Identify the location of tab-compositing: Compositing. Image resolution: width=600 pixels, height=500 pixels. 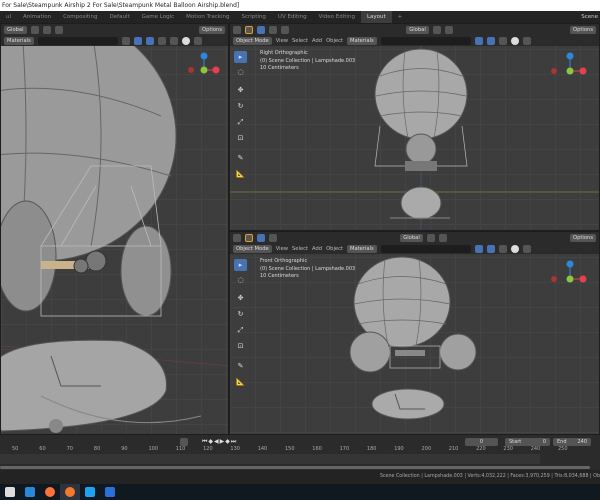
(80, 17).